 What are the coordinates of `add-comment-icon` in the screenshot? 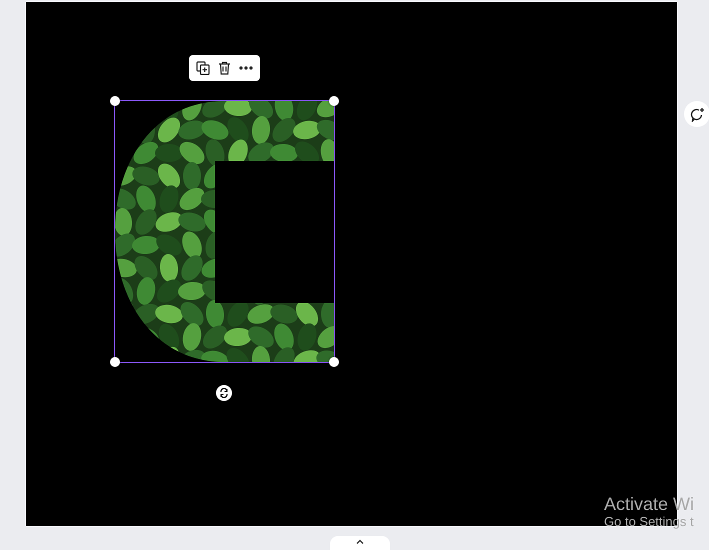 It's located at (696, 114).